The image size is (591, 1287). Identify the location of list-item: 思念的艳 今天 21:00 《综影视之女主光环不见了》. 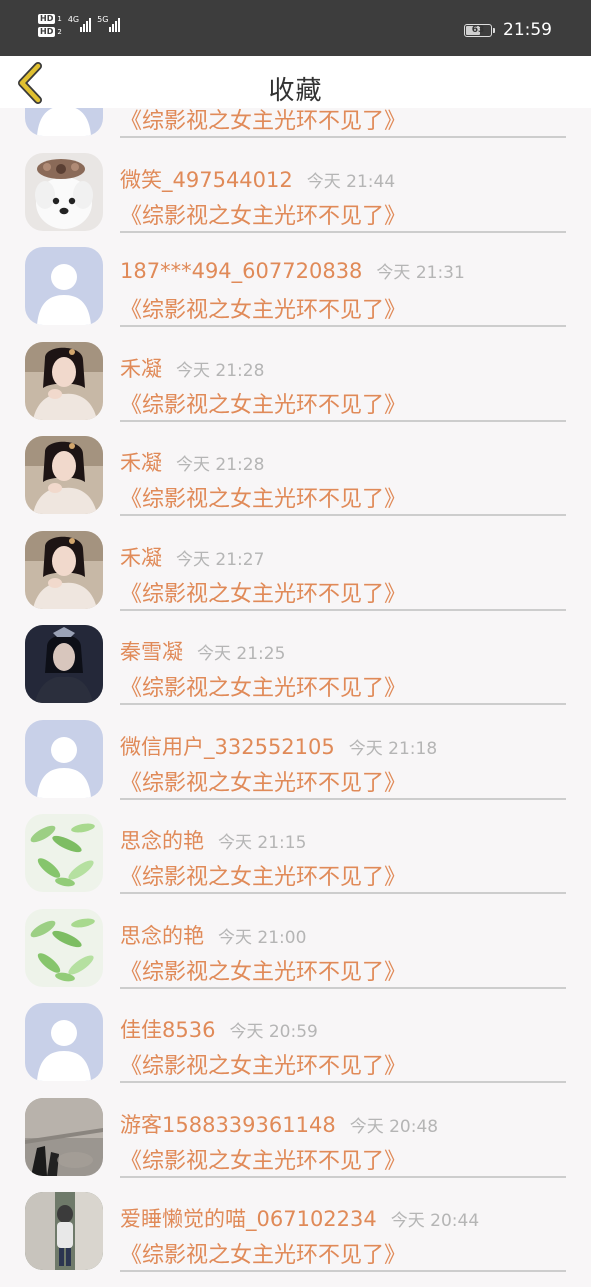
(295, 956).